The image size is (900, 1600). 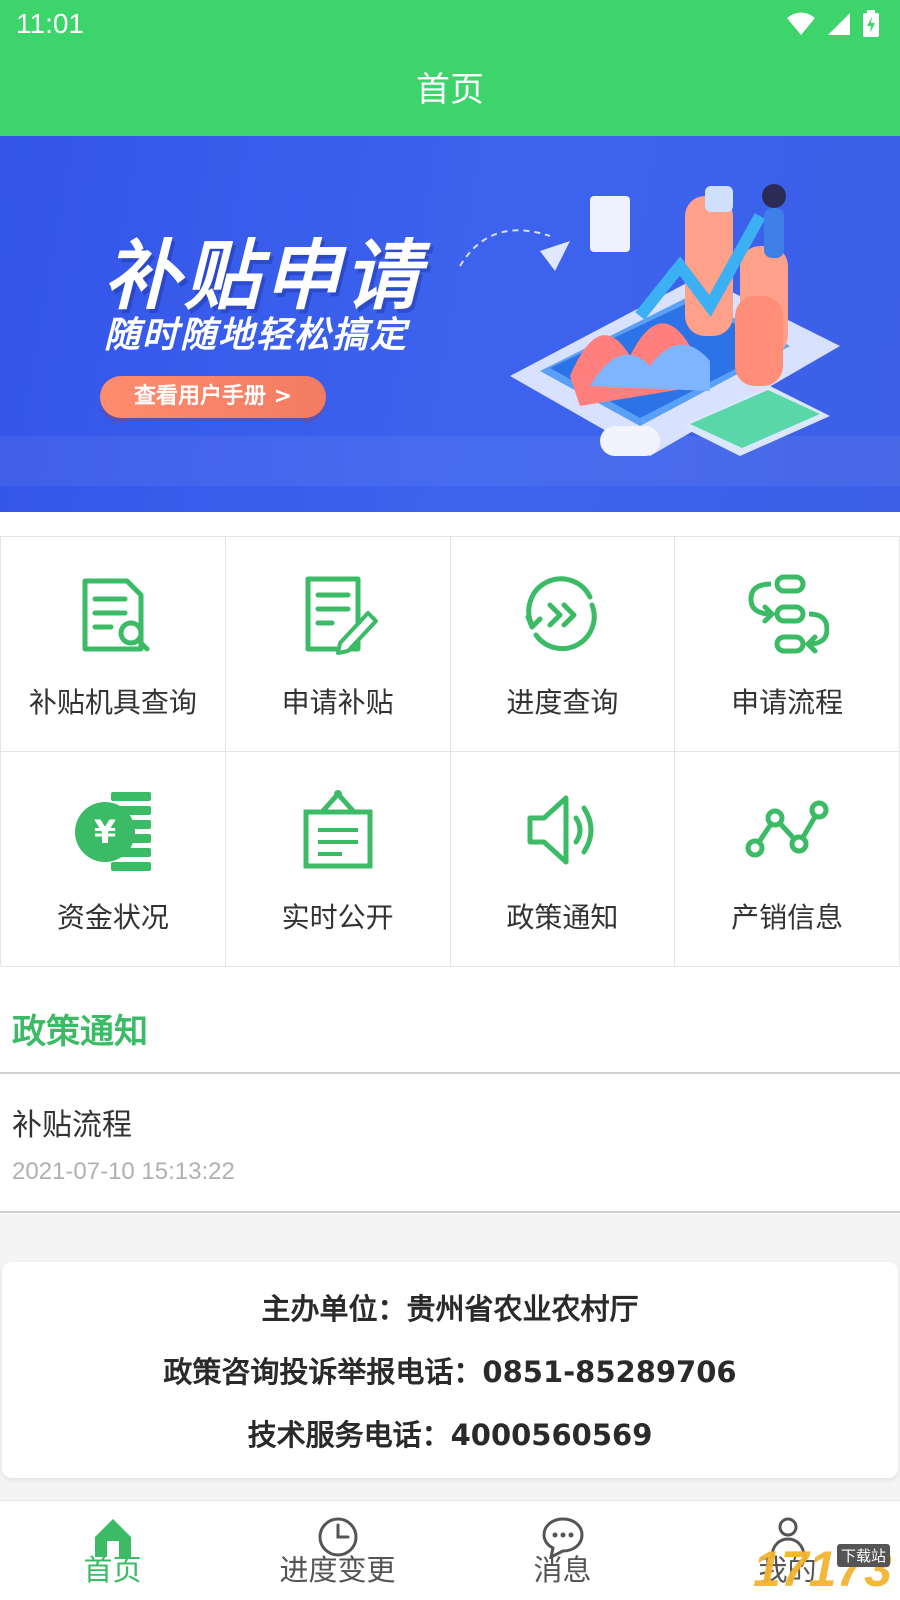 What do you see at coordinates (337, 1570) in the screenshot?
I see `tab-label: 进度变更` at bounding box center [337, 1570].